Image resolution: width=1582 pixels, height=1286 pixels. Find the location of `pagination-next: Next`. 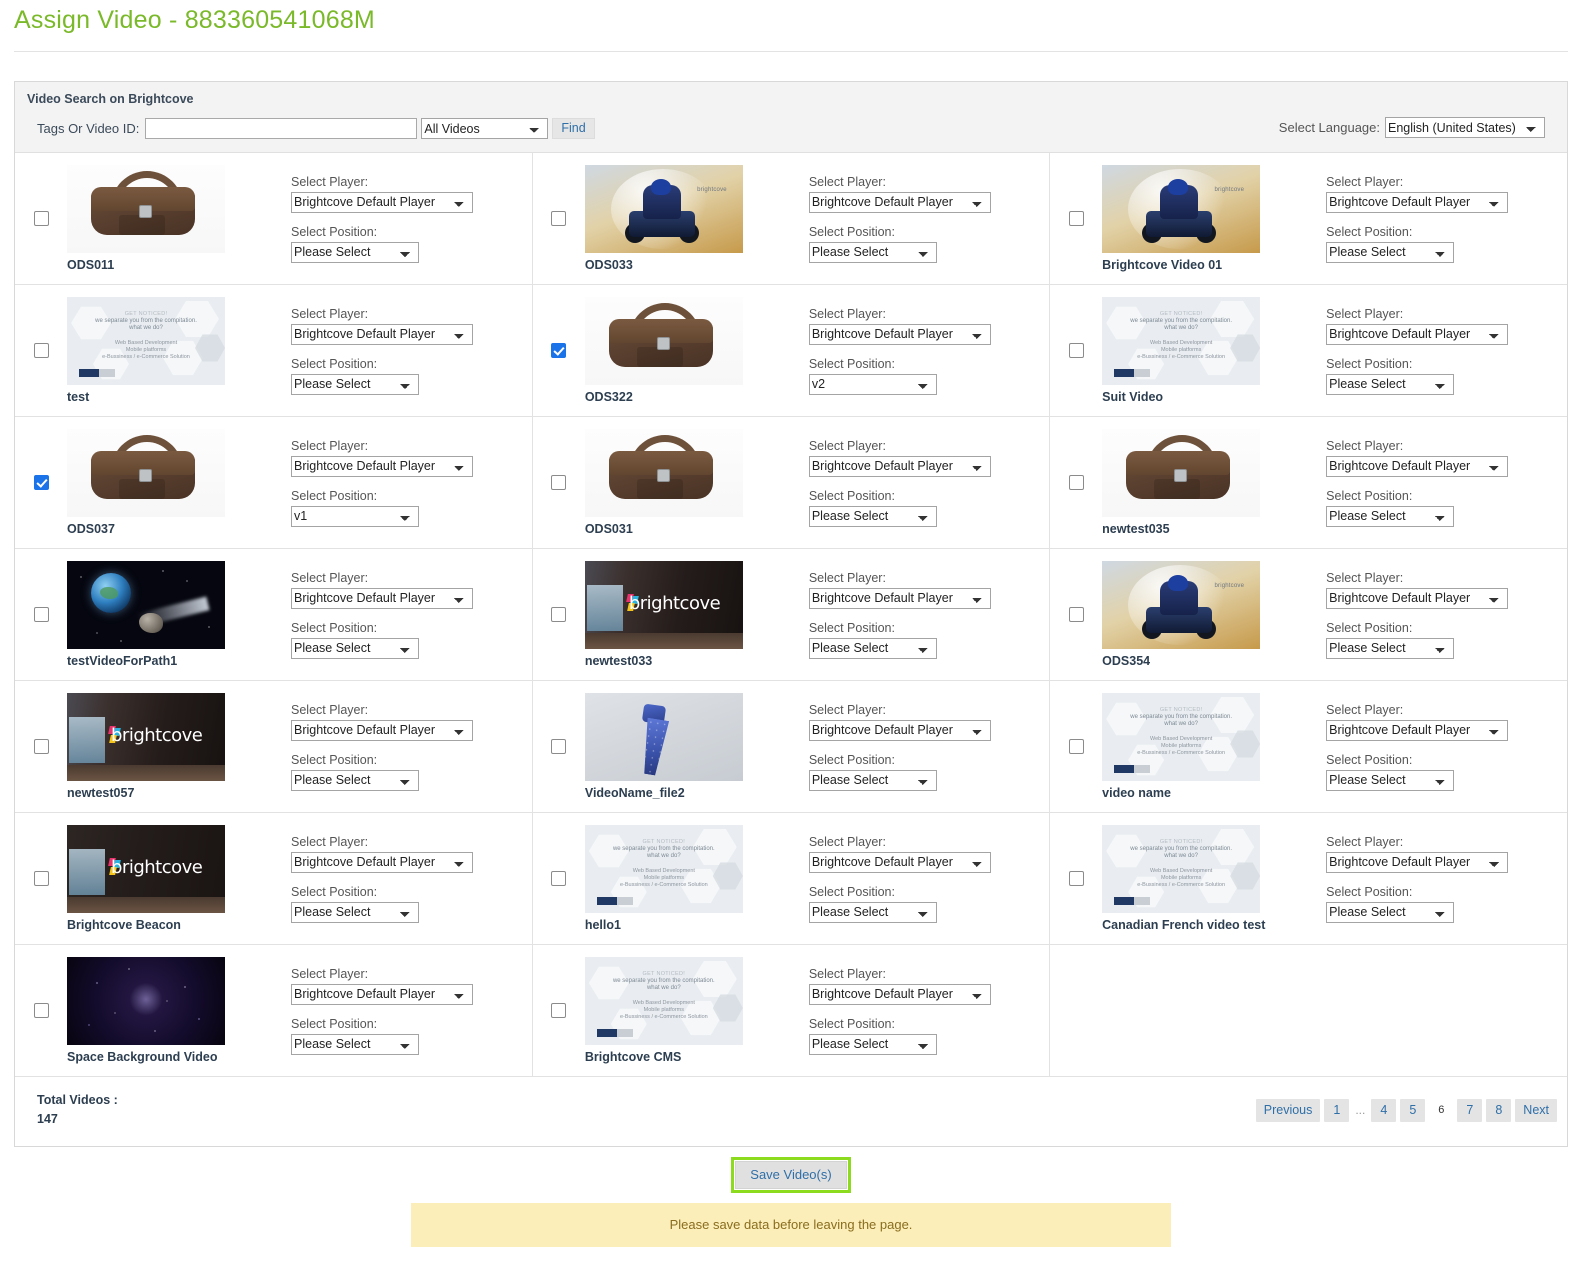

pagination-next: Next is located at coordinates (1536, 1110).